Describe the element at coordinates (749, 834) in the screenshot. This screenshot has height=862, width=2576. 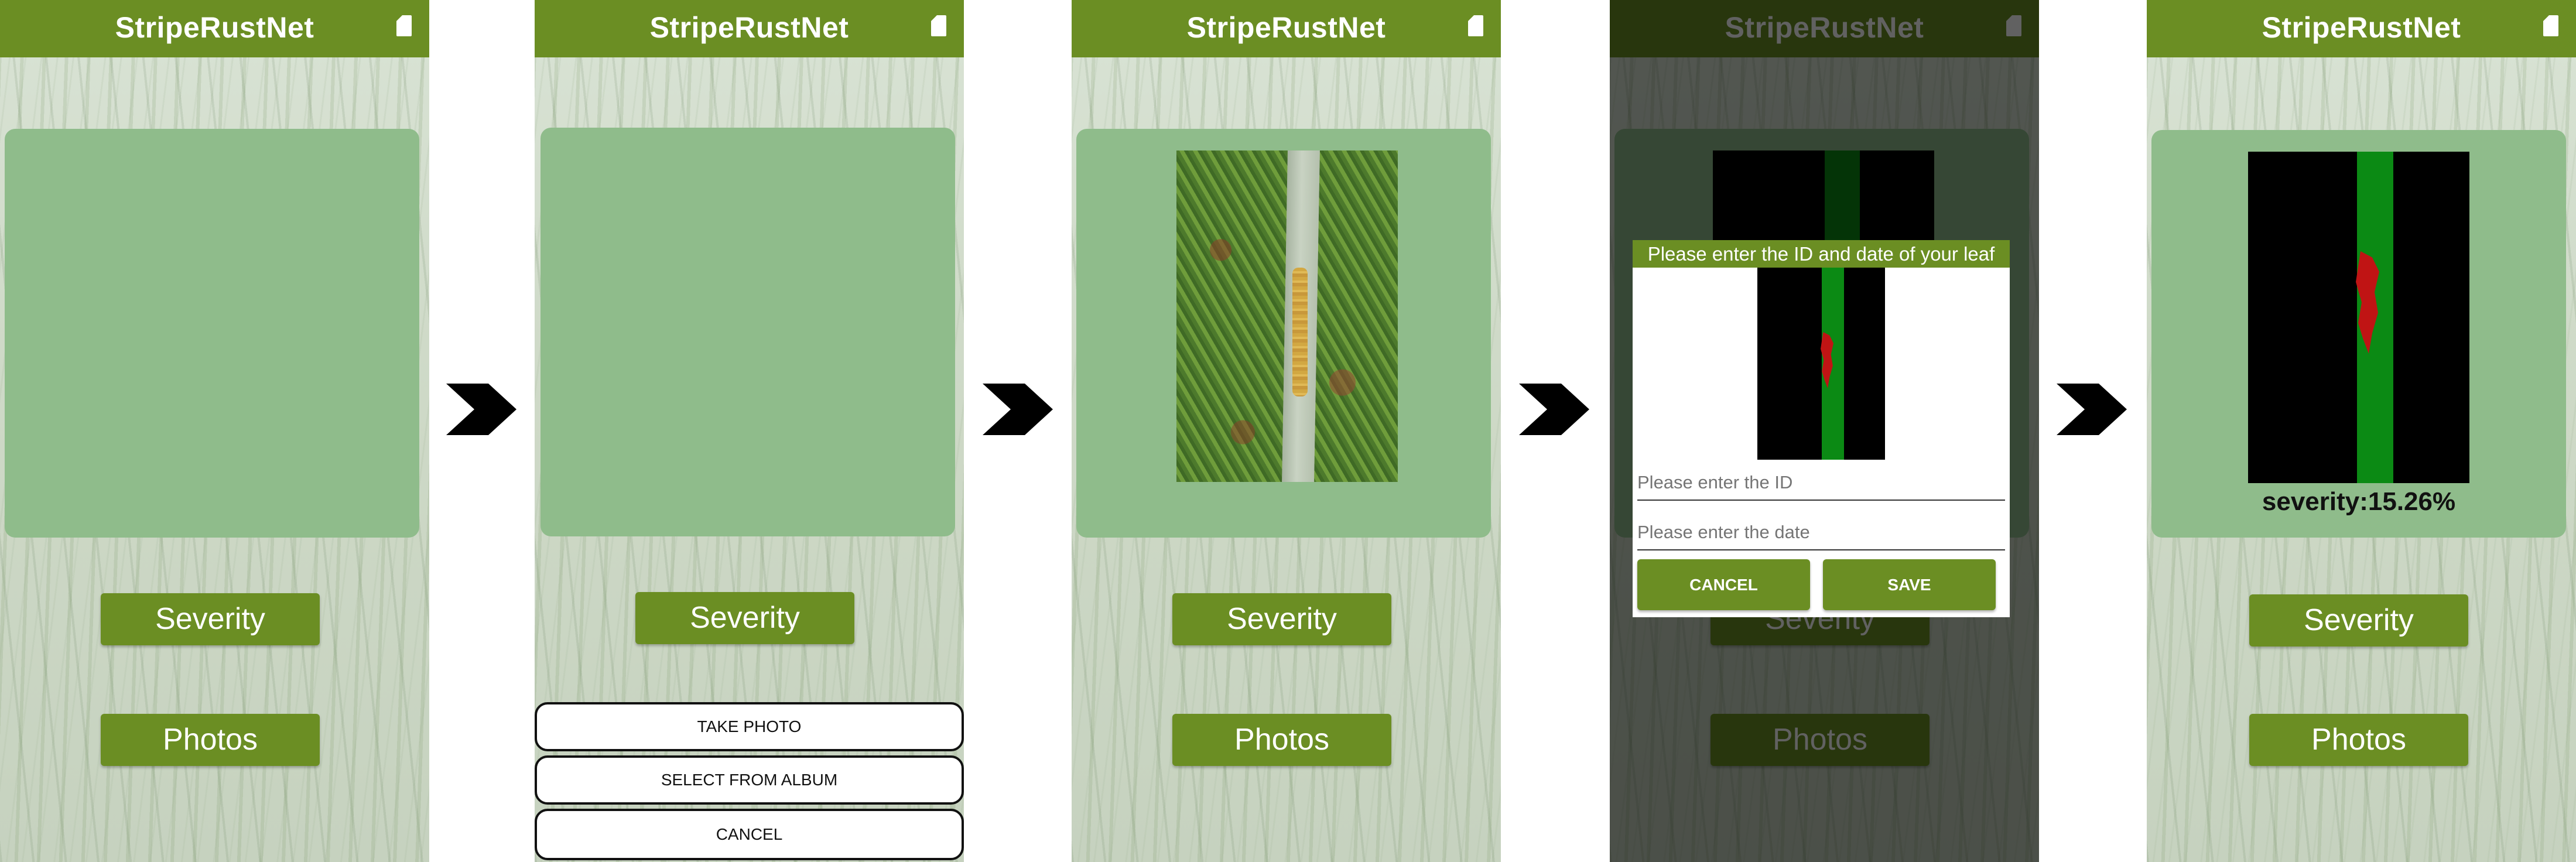
I see `cancel-button: CANCEL` at that location.